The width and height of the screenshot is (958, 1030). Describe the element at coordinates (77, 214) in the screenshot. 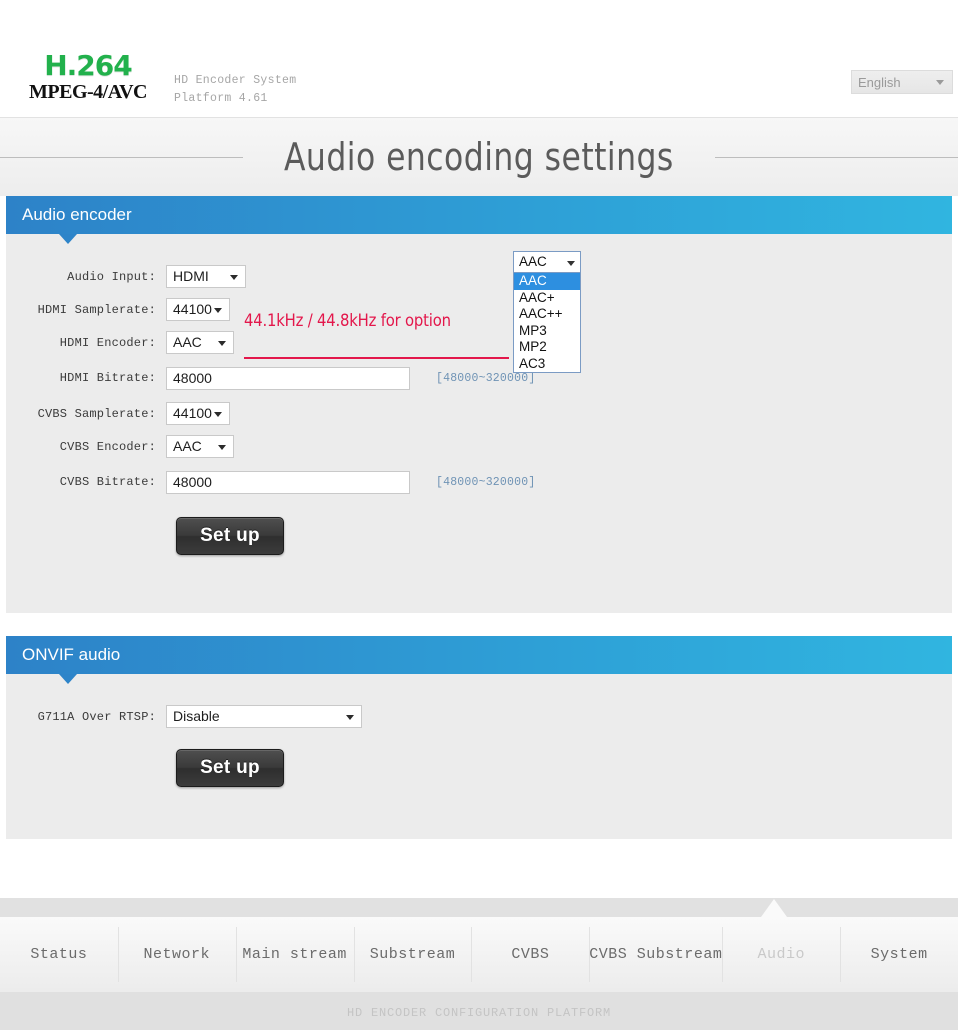

I see `audio-encoder-title: Audio encoder` at that location.